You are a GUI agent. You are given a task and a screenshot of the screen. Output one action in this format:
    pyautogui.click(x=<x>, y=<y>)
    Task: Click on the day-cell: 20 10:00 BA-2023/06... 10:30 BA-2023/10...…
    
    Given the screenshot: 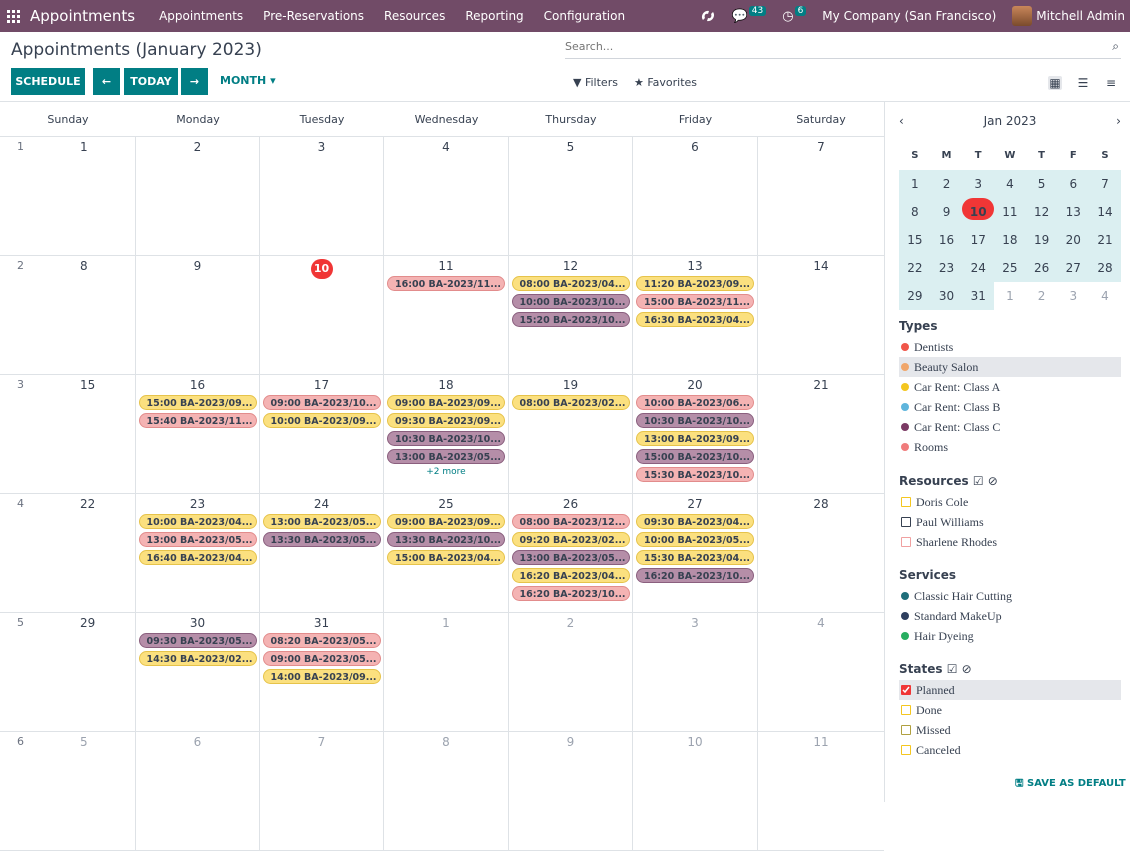 What is the action you would take?
    pyautogui.click(x=695, y=434)
    